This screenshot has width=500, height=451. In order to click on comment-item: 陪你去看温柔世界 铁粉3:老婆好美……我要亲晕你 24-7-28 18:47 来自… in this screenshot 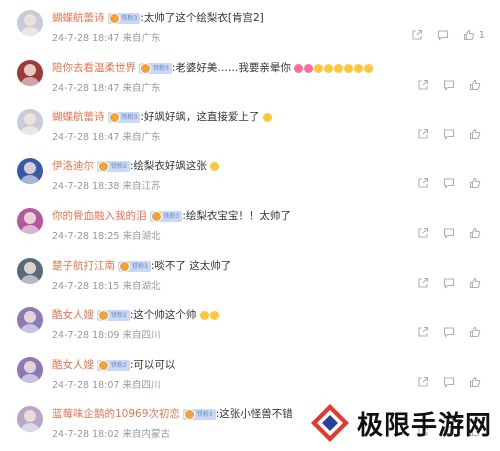, I will do `click(250, 78)`.